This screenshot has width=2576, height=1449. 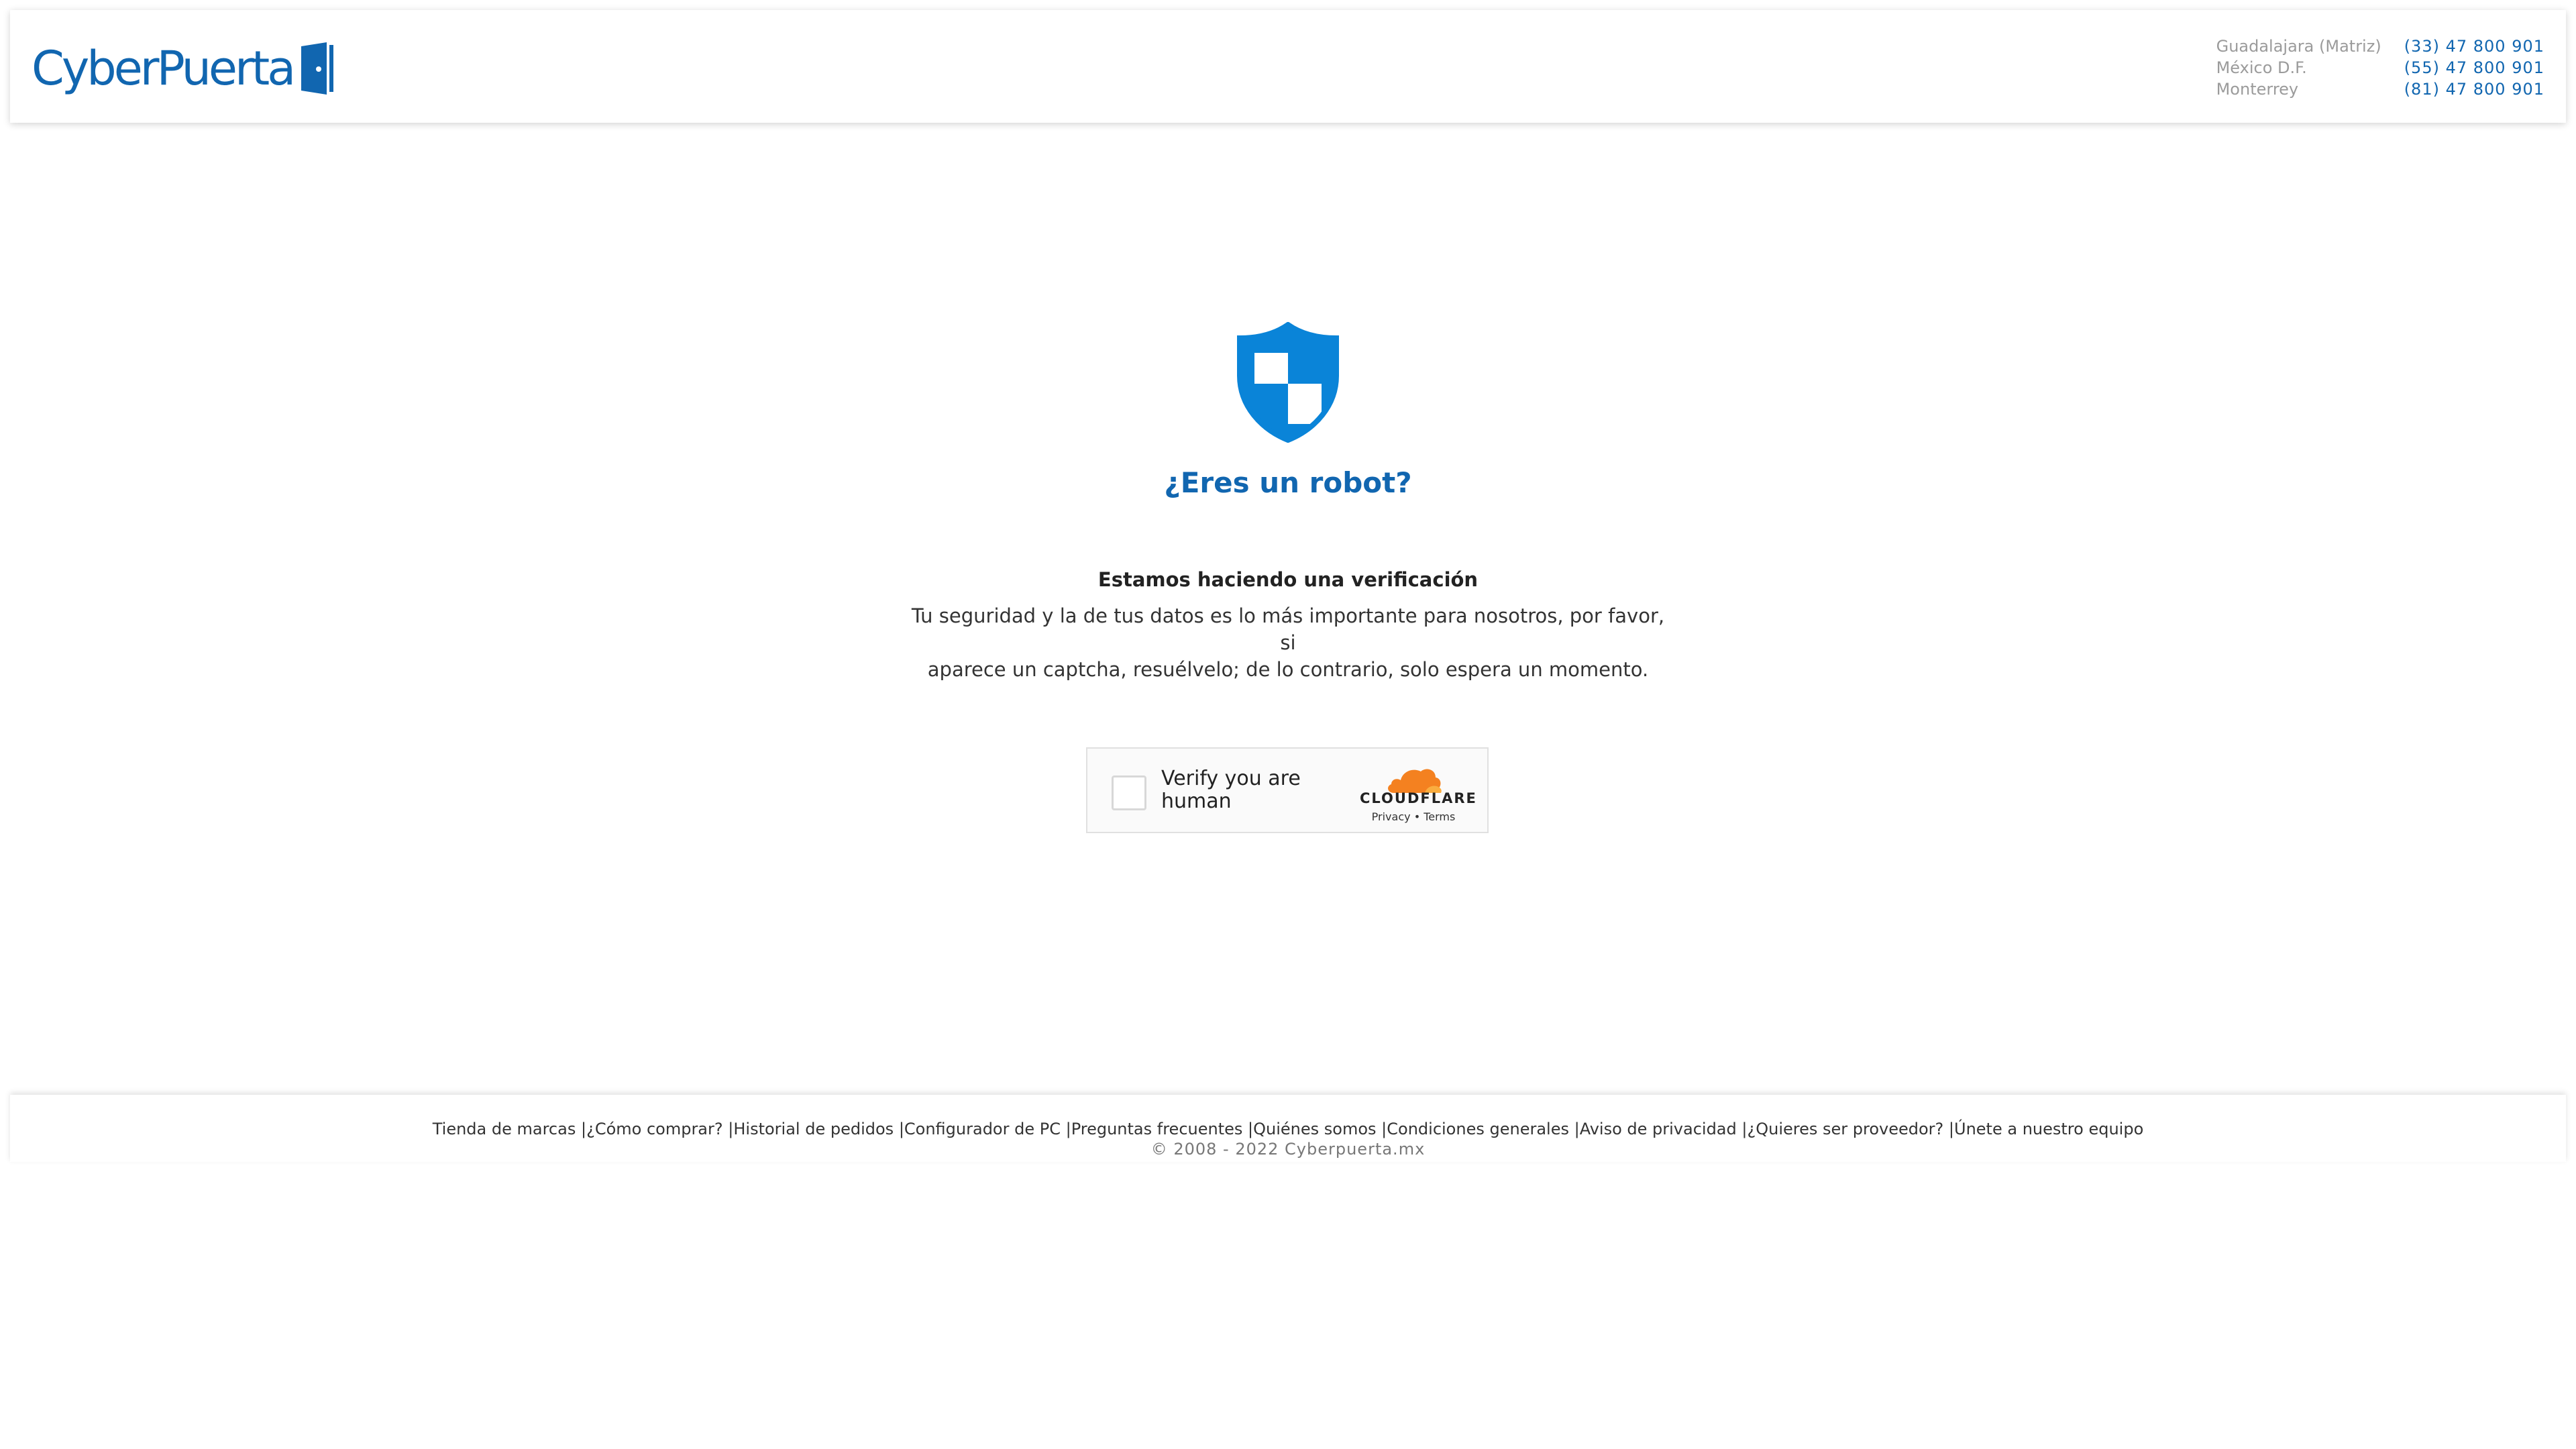 I want to click on privacy-link: Privacy, so click(x=1391, y=816).